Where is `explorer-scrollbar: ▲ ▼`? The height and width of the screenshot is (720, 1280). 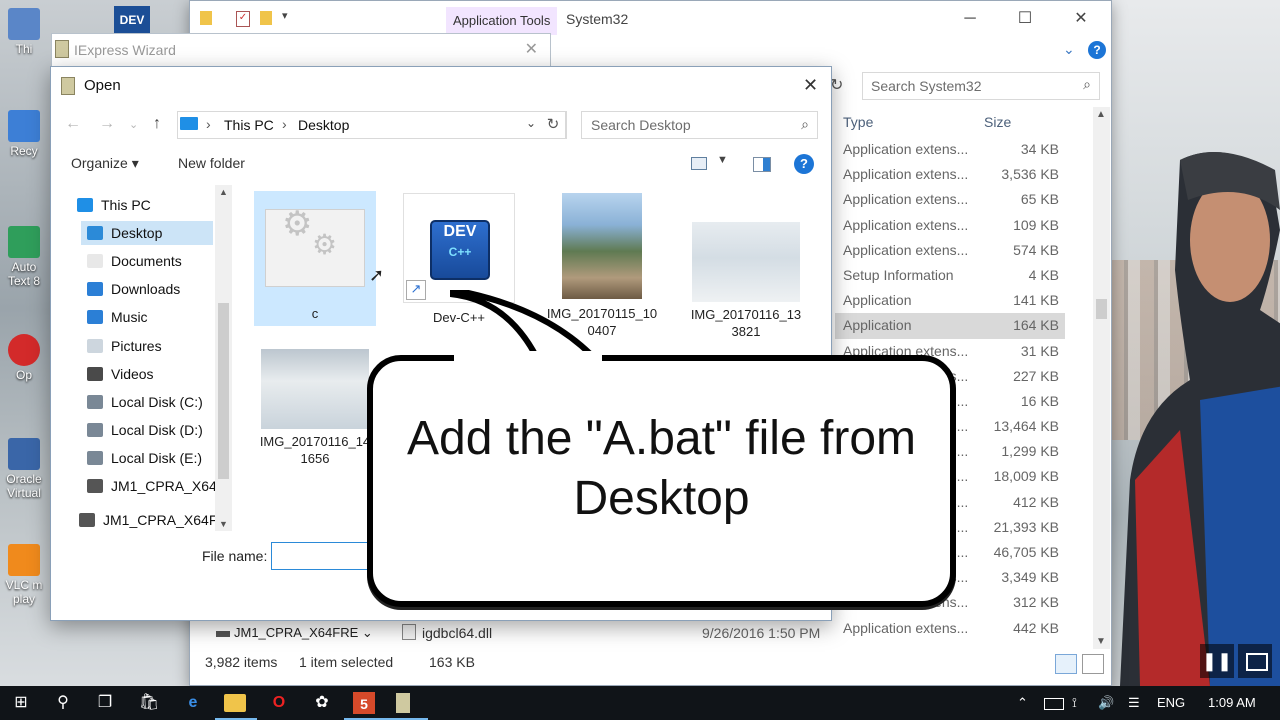 explorer-scrollbar: ▲ ▼ is located at coordinates (1101, 378).